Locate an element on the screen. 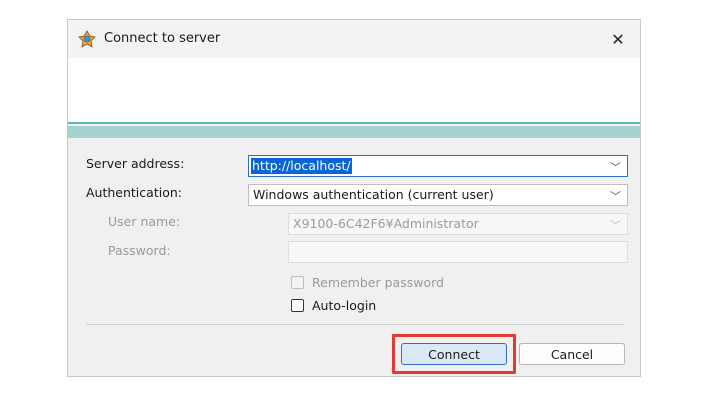 The width and height of the screenshot is (708, 398). connect-server-icon is located at coordinates (87, 39).